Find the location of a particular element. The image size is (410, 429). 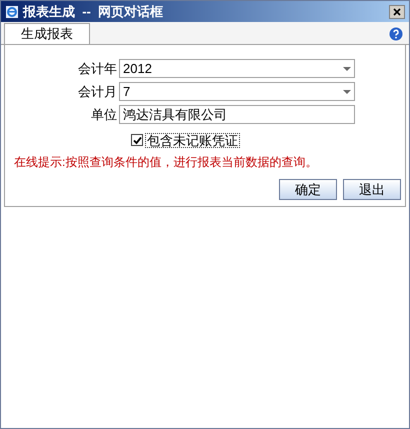

field-label: 会计月 is located at coordinates (97, 91).